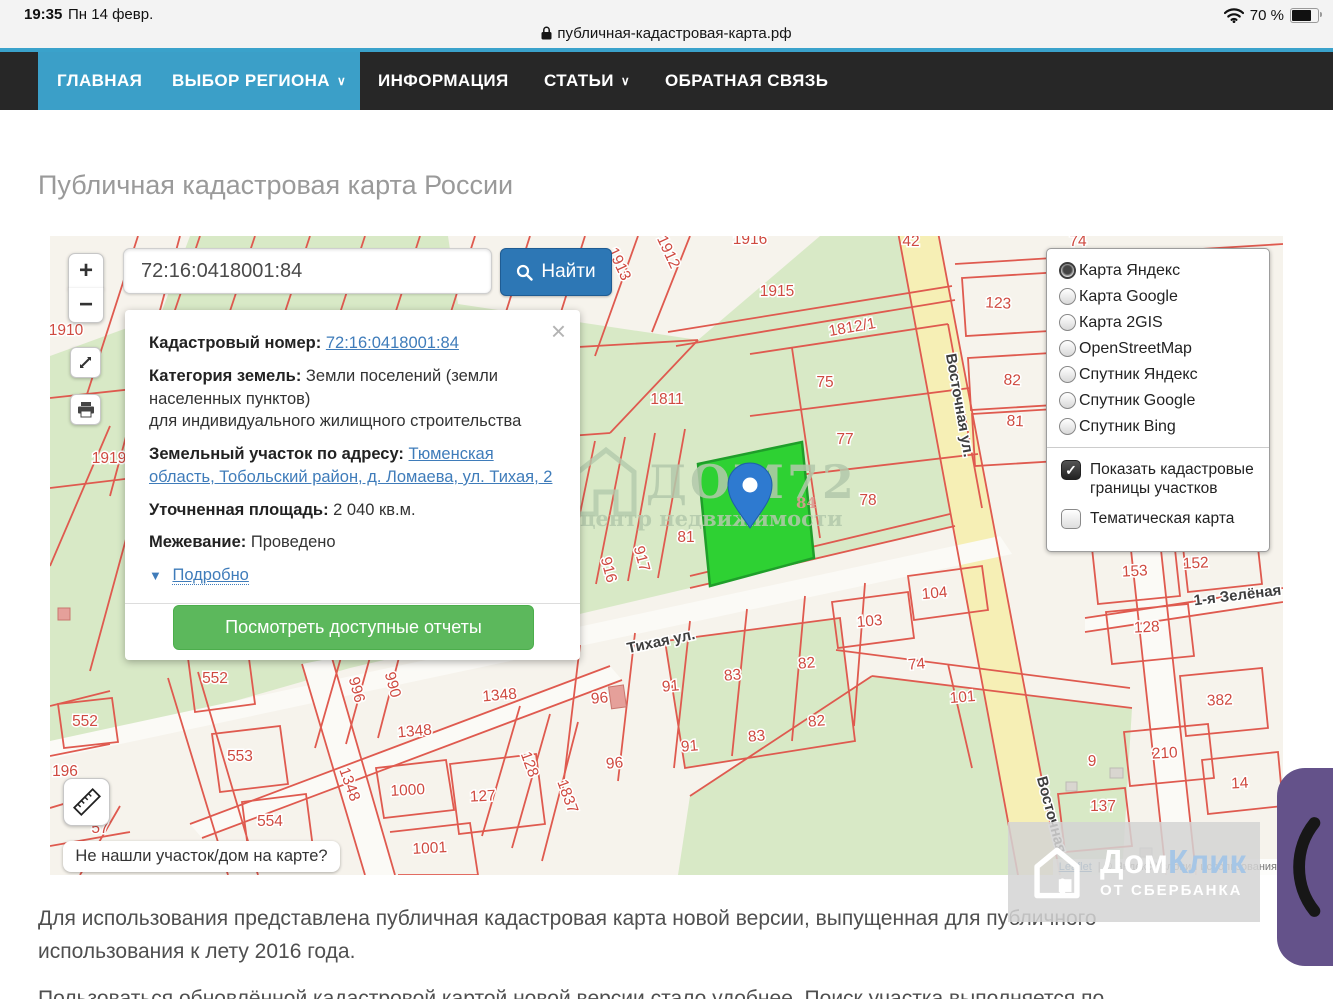 This screenshot has width=1333, height=1000. Describe the element at coordinates (1233, 15) in the screenshot. I see `wifi-icon` at that location.